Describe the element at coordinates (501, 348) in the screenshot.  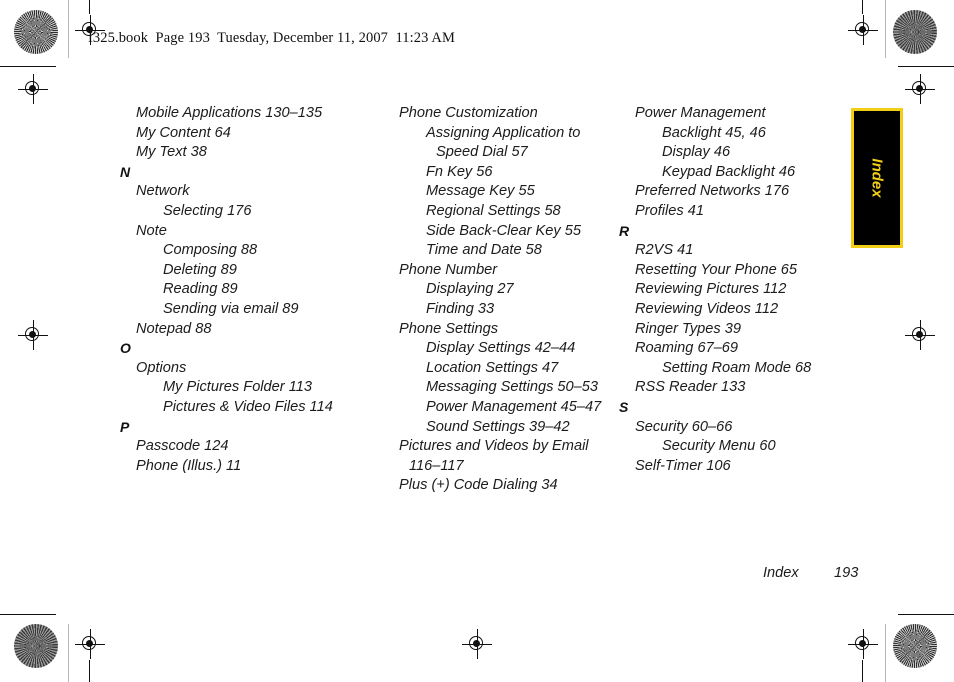
I see `index-entry-level-2: Display Settings 42–44` at that location.